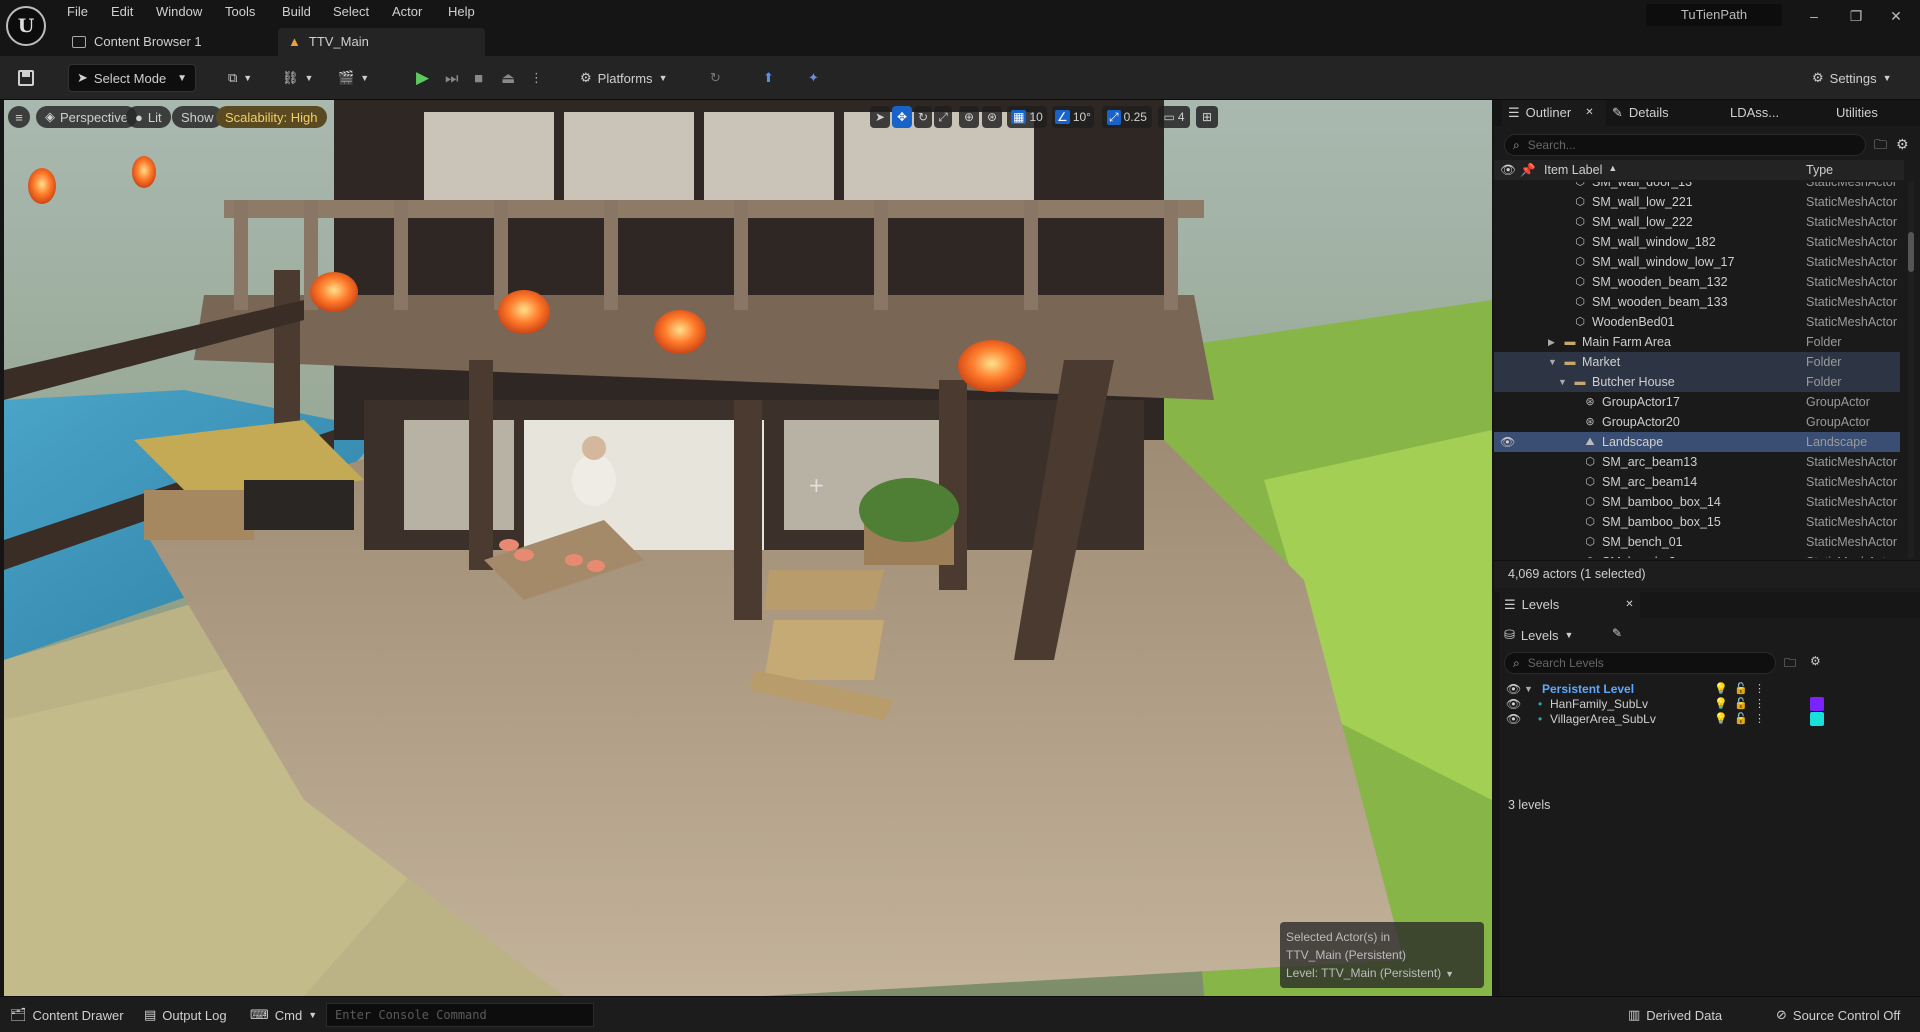 The image size is (1920, 1032). I want to click on outliner-row: ⬡ SM_wall_low_222 StaticMeshActor, so click(1697, 222).